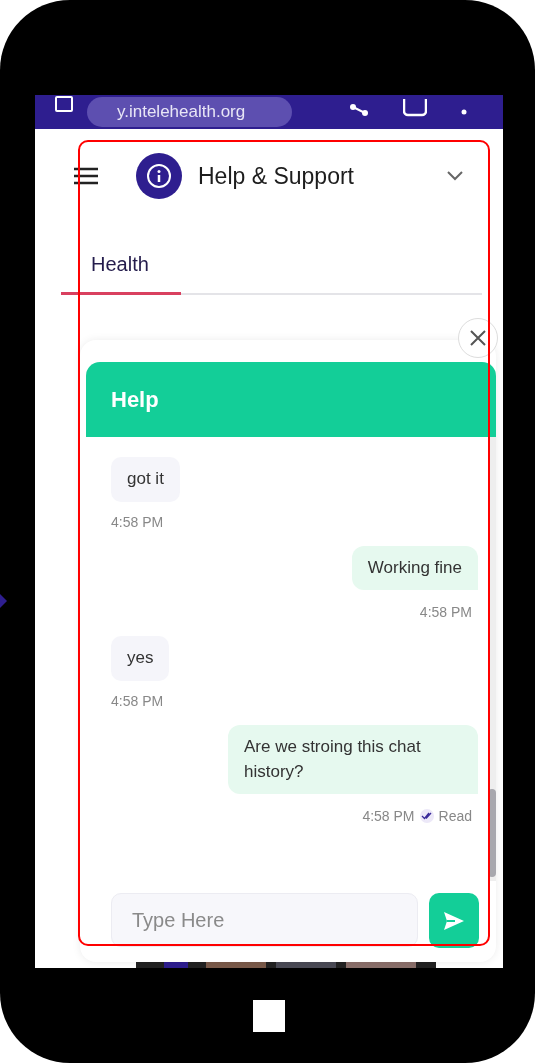 Image resolution: width=535 pixels, height=1063 pixels. What do you see at coordinates (276, 176) in the screenshot?
I see `page-title: Help & Support` at bounding box center [276, 176].